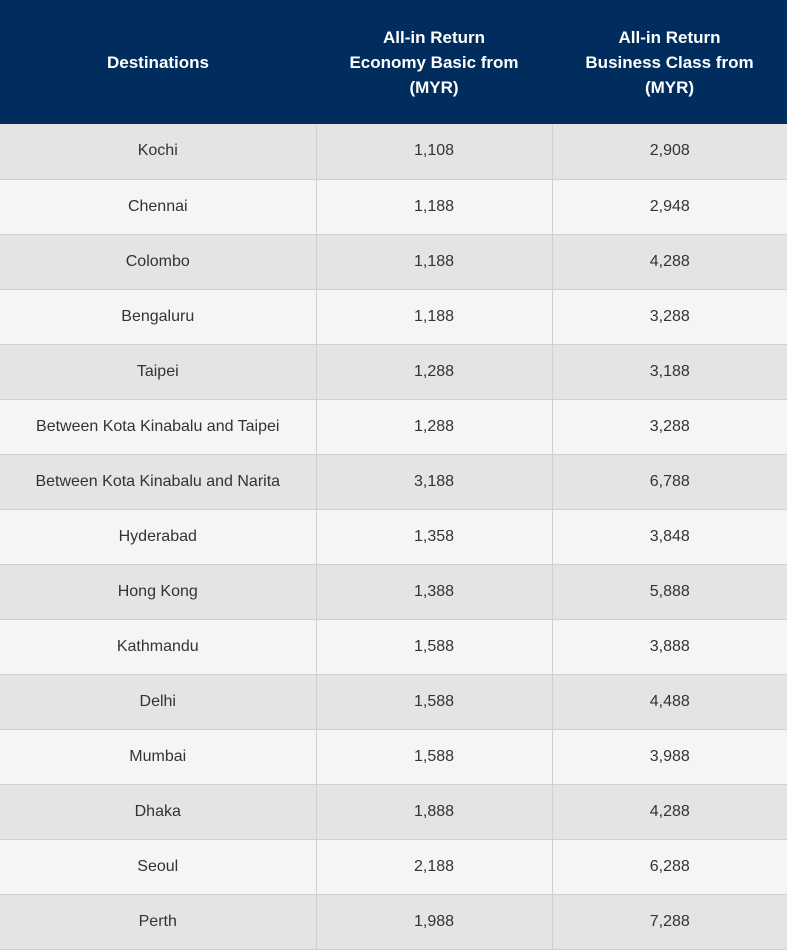  I want to click on table-row: Hyderabad 1,358 3,848, so click(393, 537).